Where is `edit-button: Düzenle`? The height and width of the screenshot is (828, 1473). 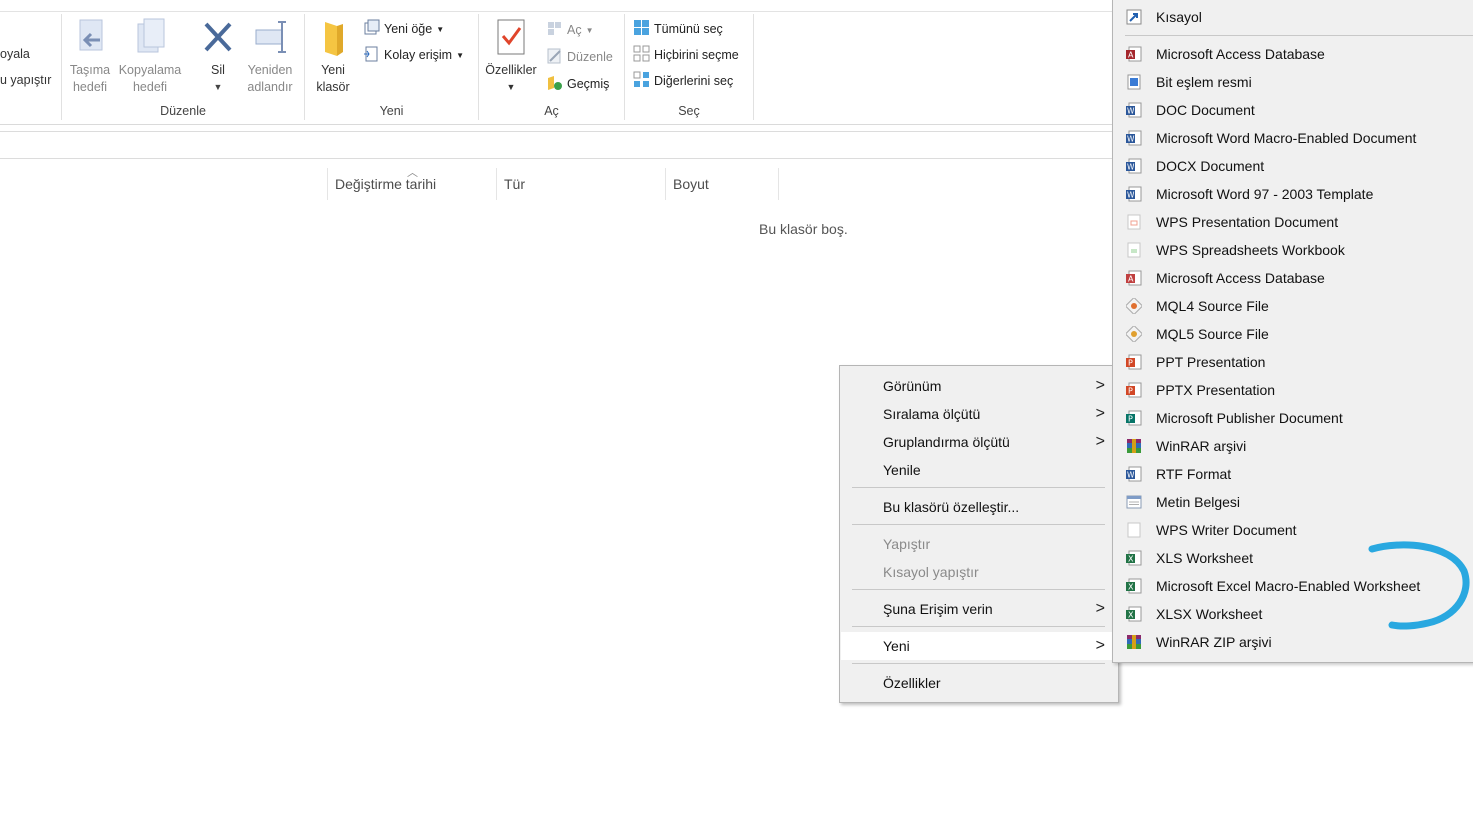 edit-button: Düzenle is located at coordinates (579, 57).